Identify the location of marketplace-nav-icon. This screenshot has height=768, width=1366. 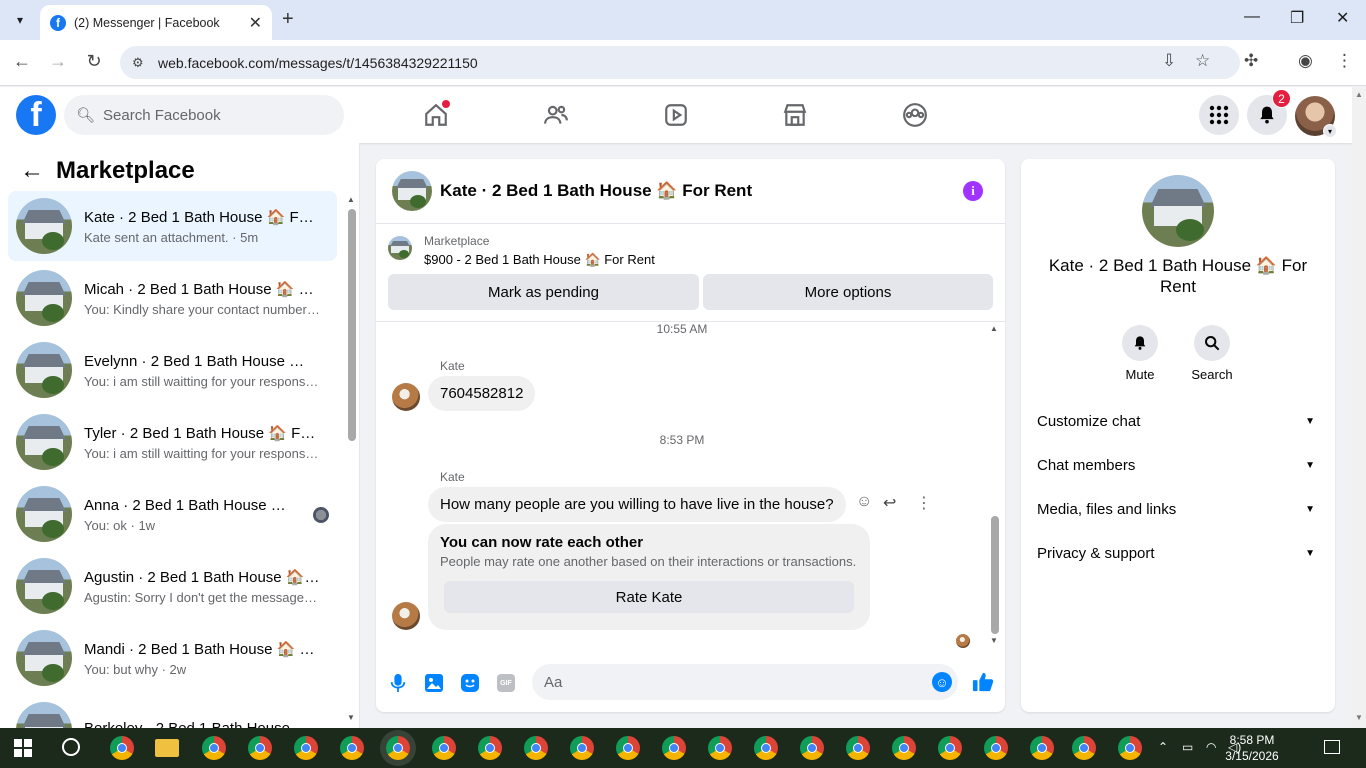
(795, 115).